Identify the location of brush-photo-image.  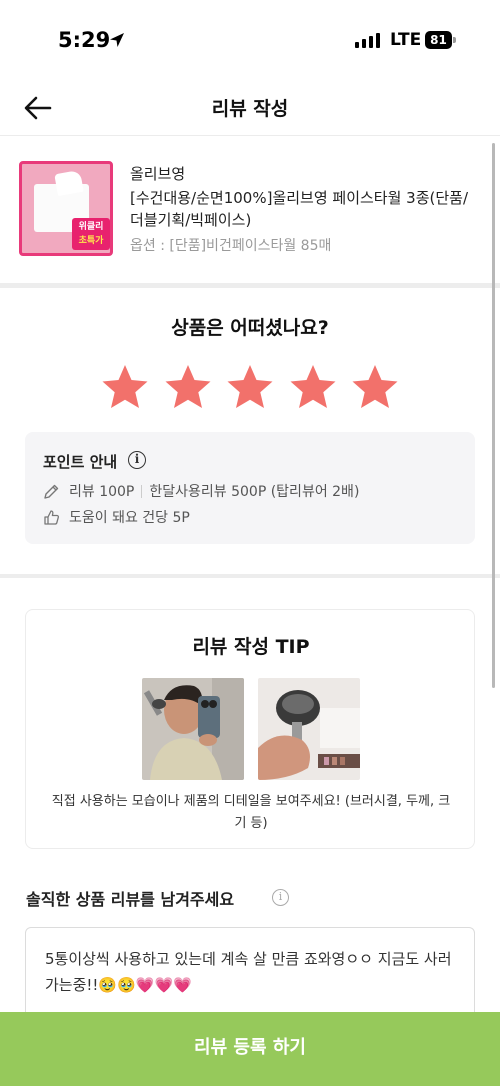
(309, 729).